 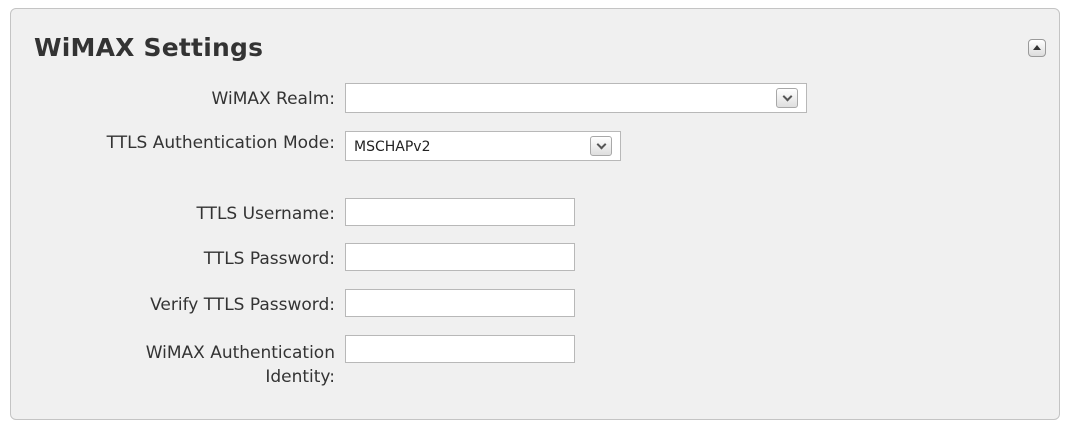 What do you see at coordinates (460, 349) in the screenshot?
I see `wimax-auth-identity-input` at bounding box center [460, 349].